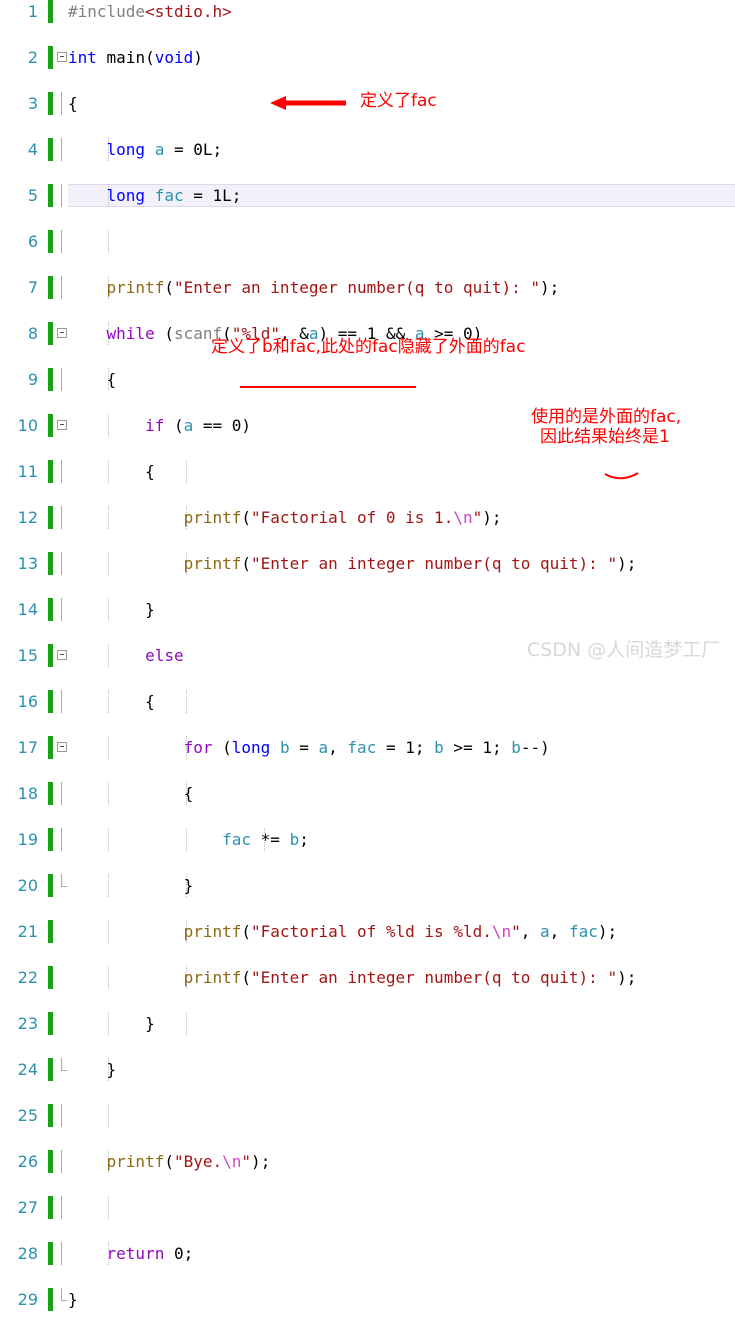  I want to click on line-number: 24, so click(27, 1069).